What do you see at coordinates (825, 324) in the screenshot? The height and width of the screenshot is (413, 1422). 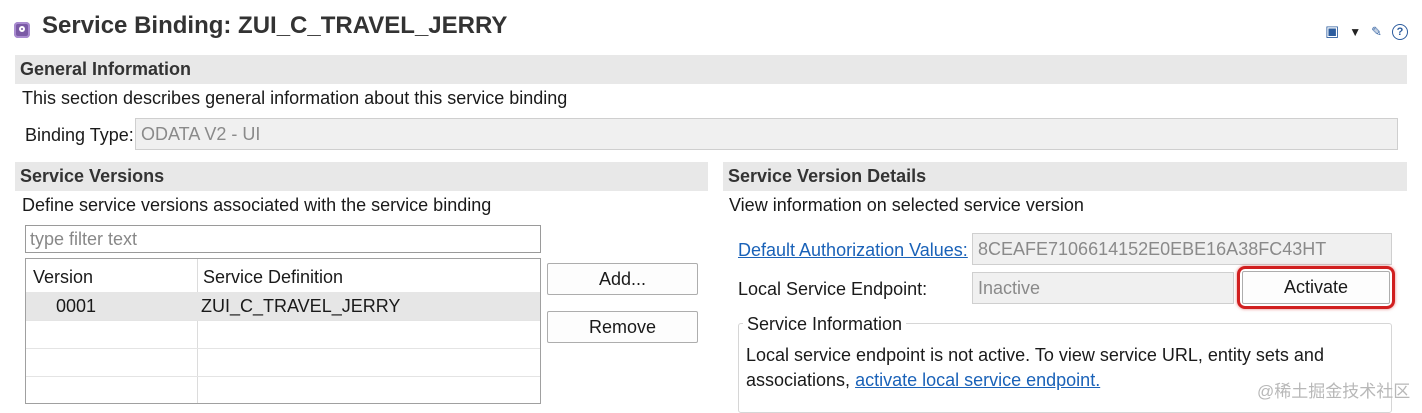 I see `service-information-legend: Service Information` at bounding box center [825, 324].